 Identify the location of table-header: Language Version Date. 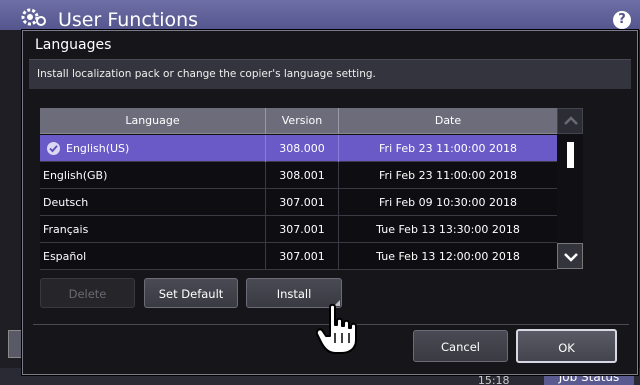
(298, 121).